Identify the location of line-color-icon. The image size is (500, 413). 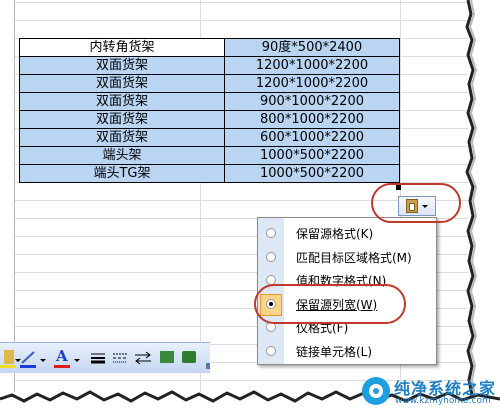
(28, 357).